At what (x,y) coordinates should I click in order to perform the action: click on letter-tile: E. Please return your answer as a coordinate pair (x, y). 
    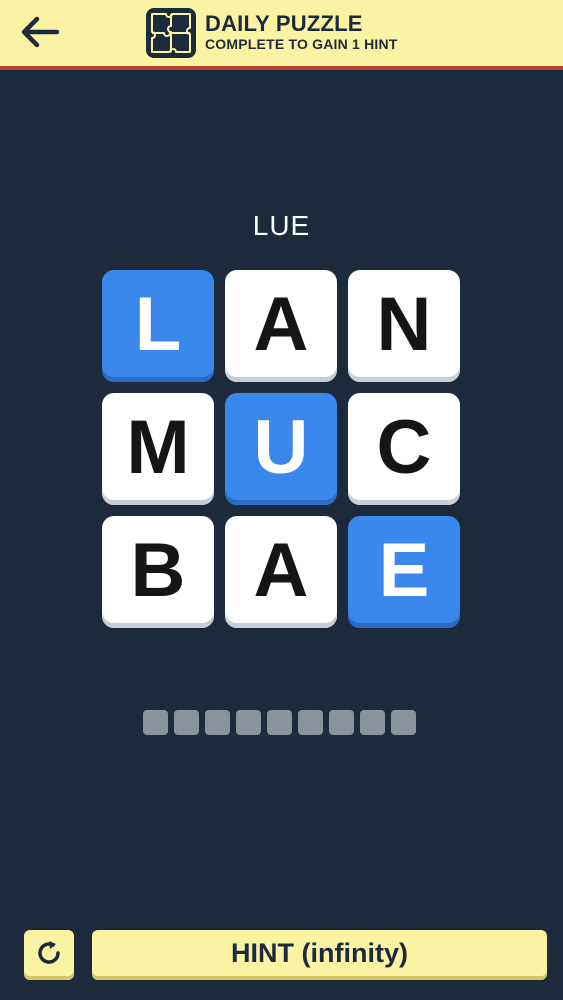
    Looking at the image, I should click on (404, 572).